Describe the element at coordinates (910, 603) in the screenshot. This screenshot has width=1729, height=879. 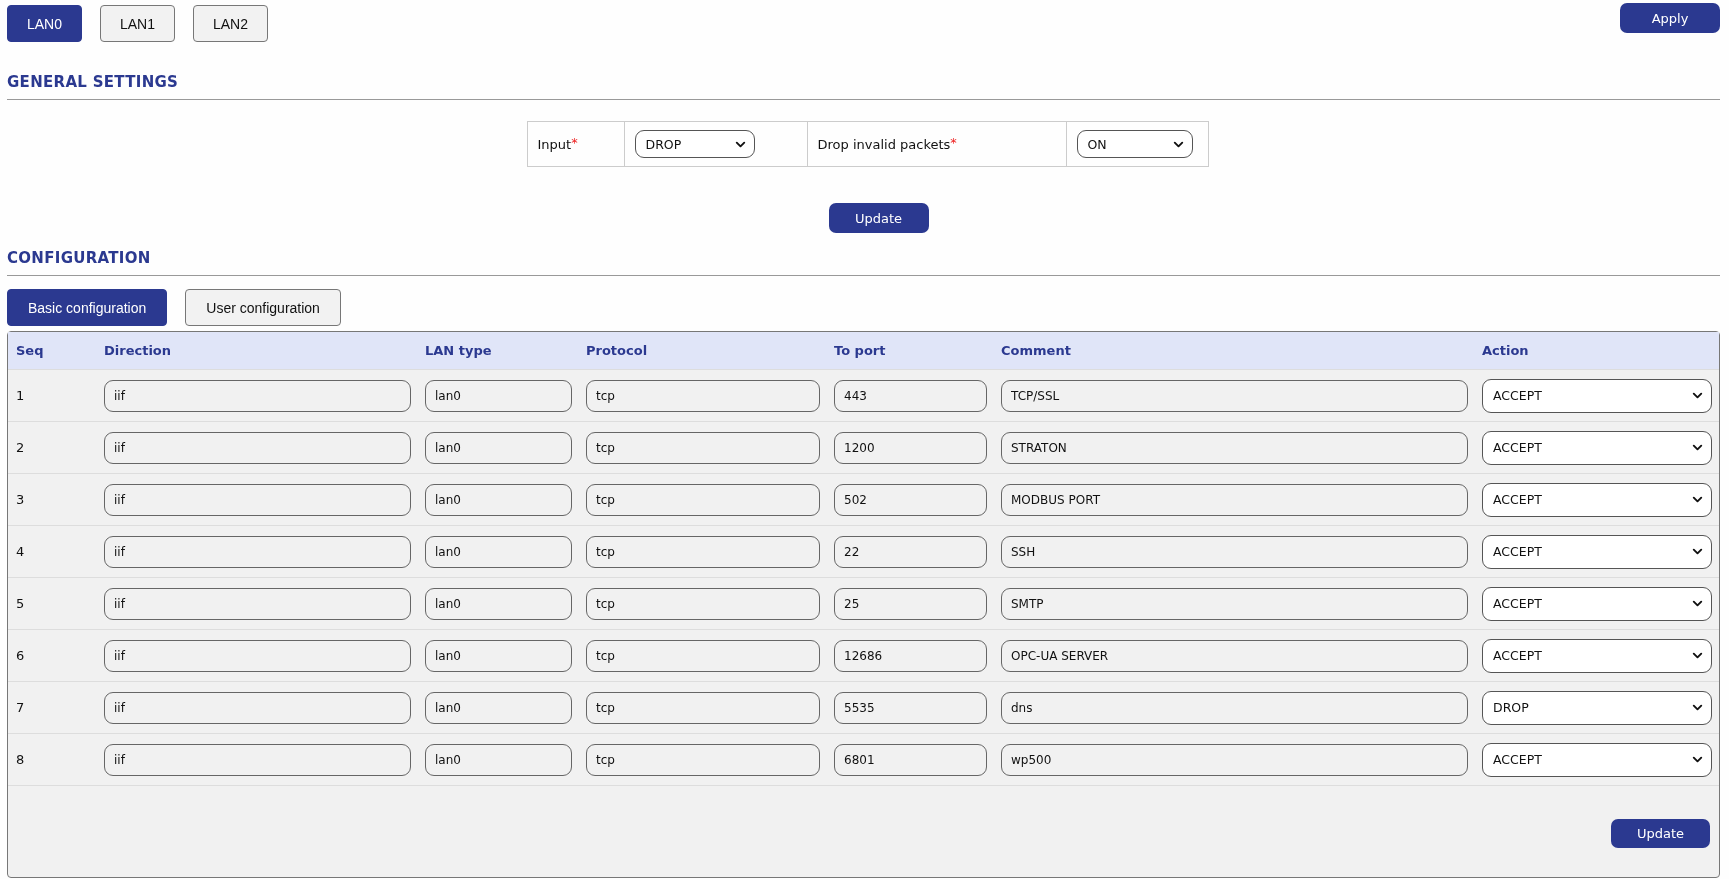
I see `input-field: 25` at that location.